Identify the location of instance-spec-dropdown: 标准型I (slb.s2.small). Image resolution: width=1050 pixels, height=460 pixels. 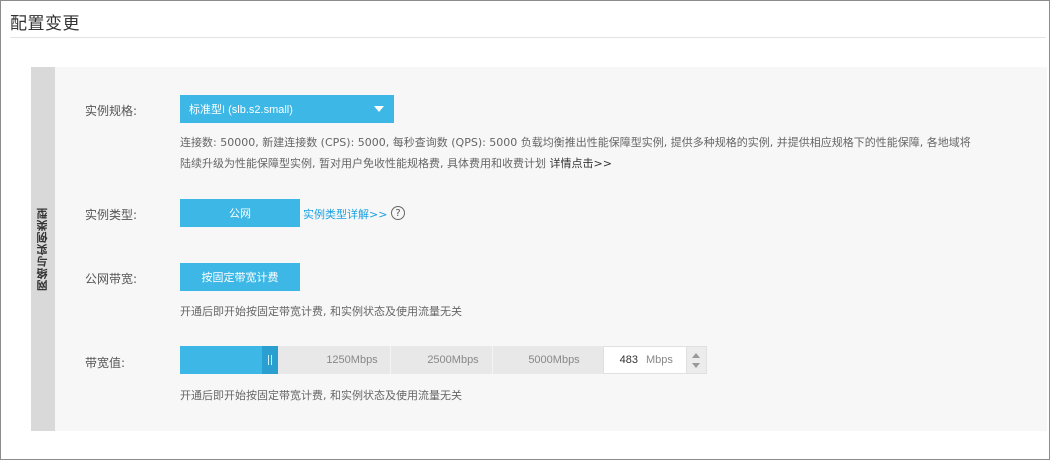
(287, 109).